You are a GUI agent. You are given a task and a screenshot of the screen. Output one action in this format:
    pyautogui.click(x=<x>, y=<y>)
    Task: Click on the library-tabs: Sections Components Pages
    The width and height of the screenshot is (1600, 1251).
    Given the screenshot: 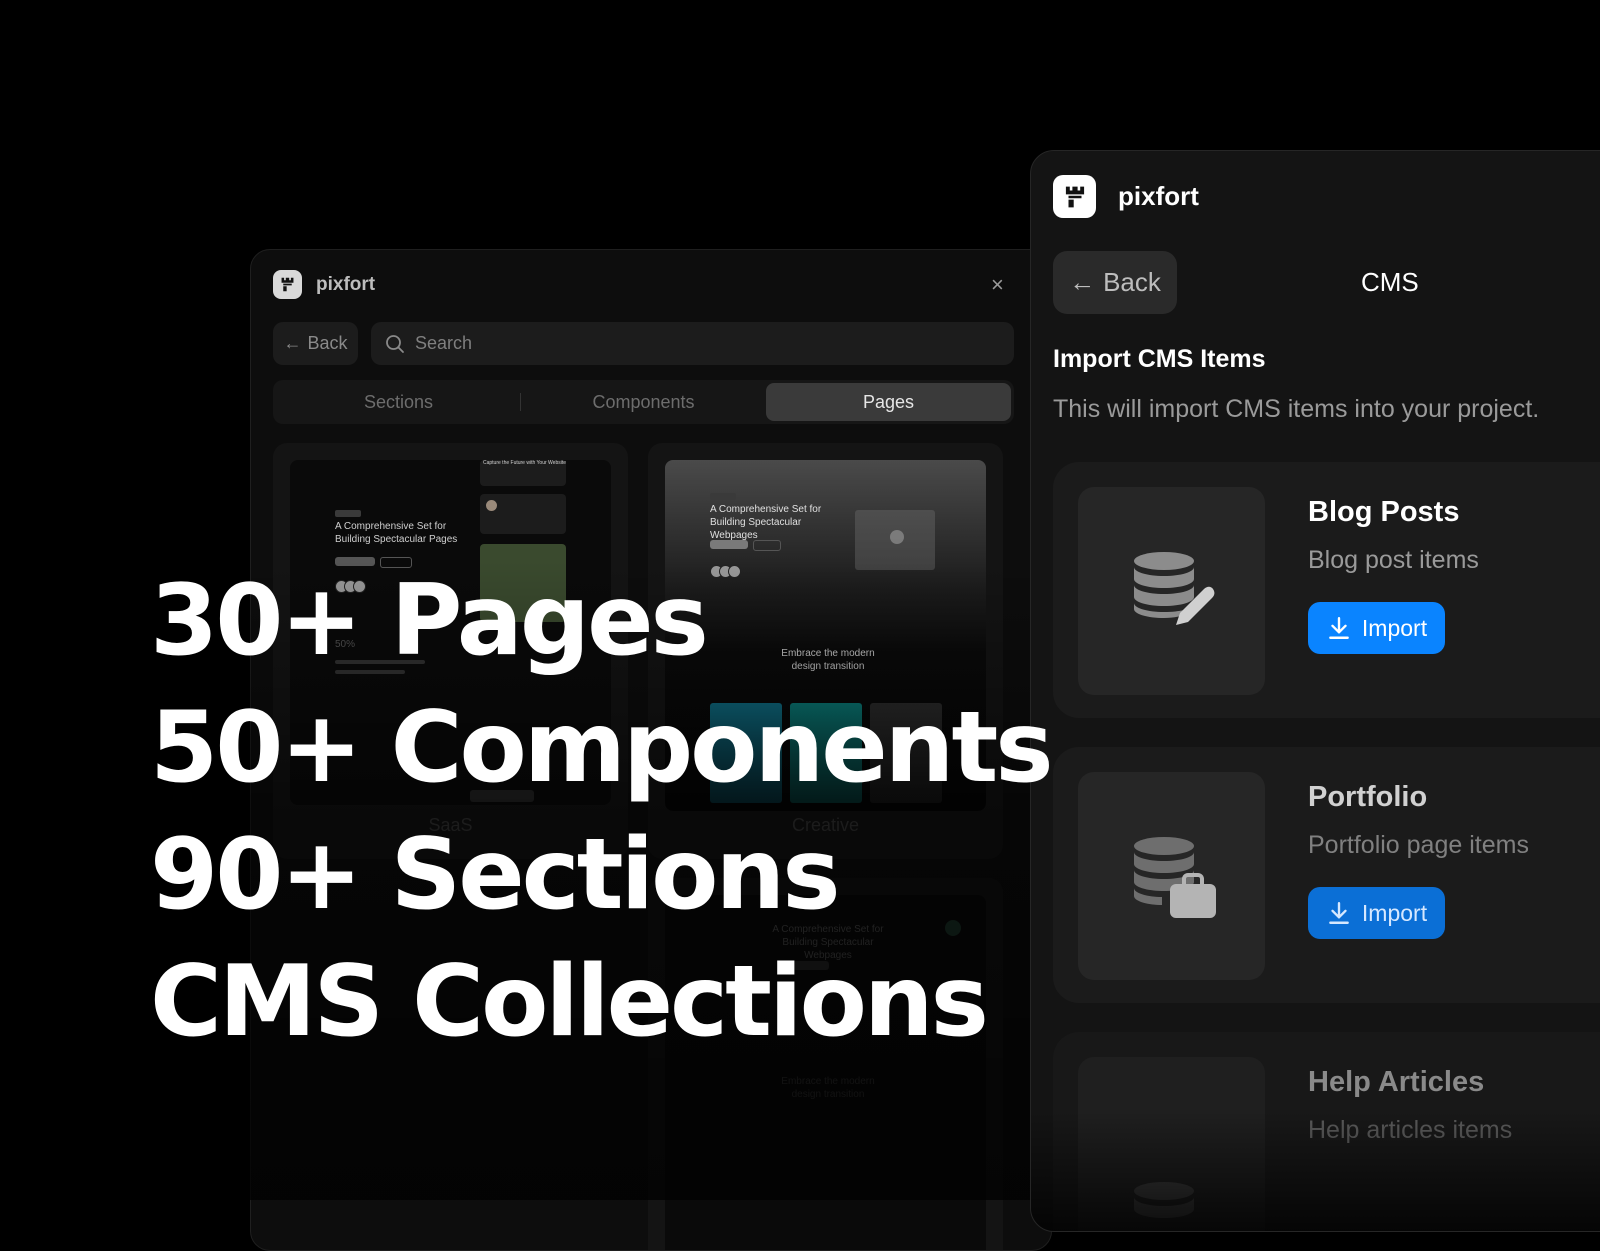 What is the action you would take?
    pyautogui.click(x=643, y=402)
    